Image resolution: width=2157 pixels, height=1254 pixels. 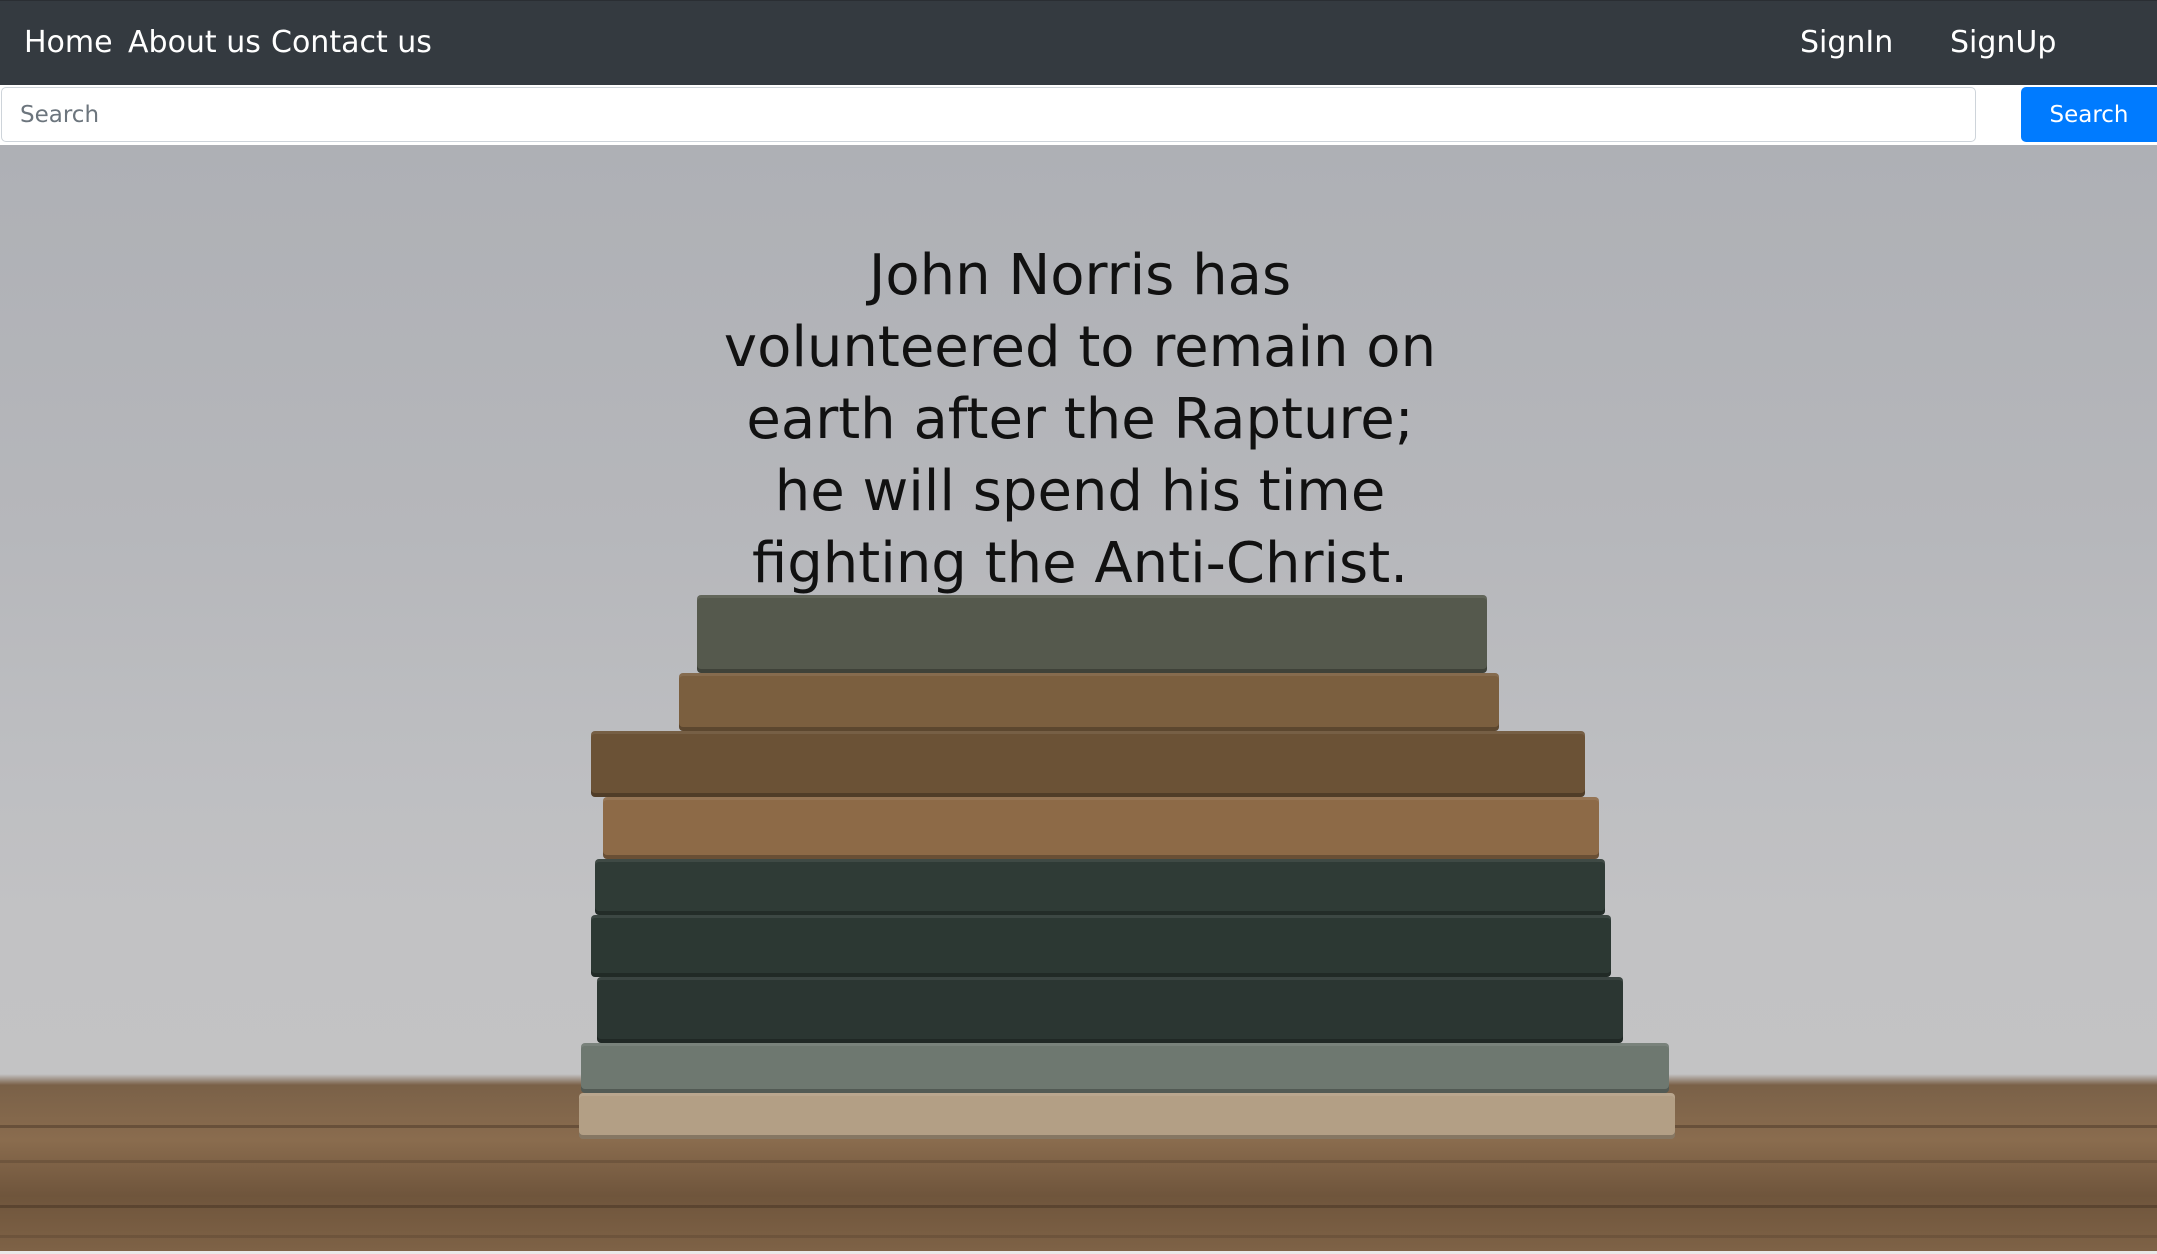 I want to click on nav-home-link: Home, so click(x=68, y=43).